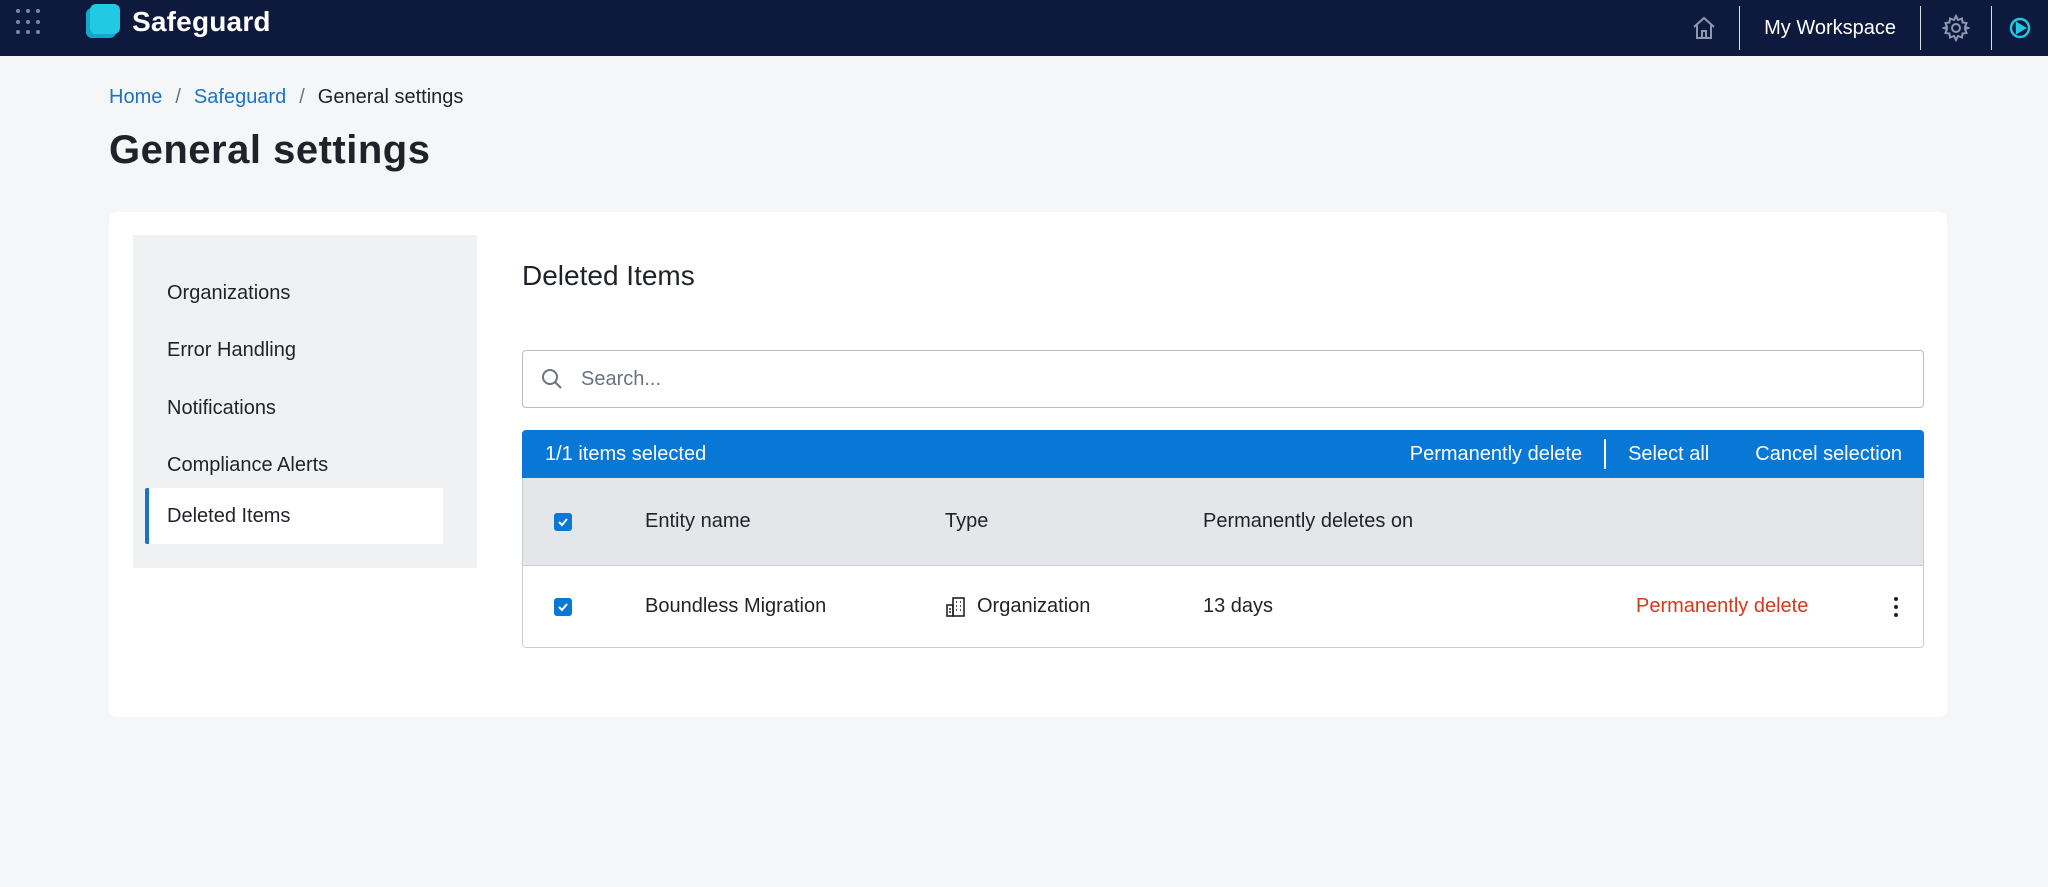  What do you see at coordinates (1830, 28) in the screenshot?
I see `workspace-button: My Workspace` at bounding box center [1830, 28].